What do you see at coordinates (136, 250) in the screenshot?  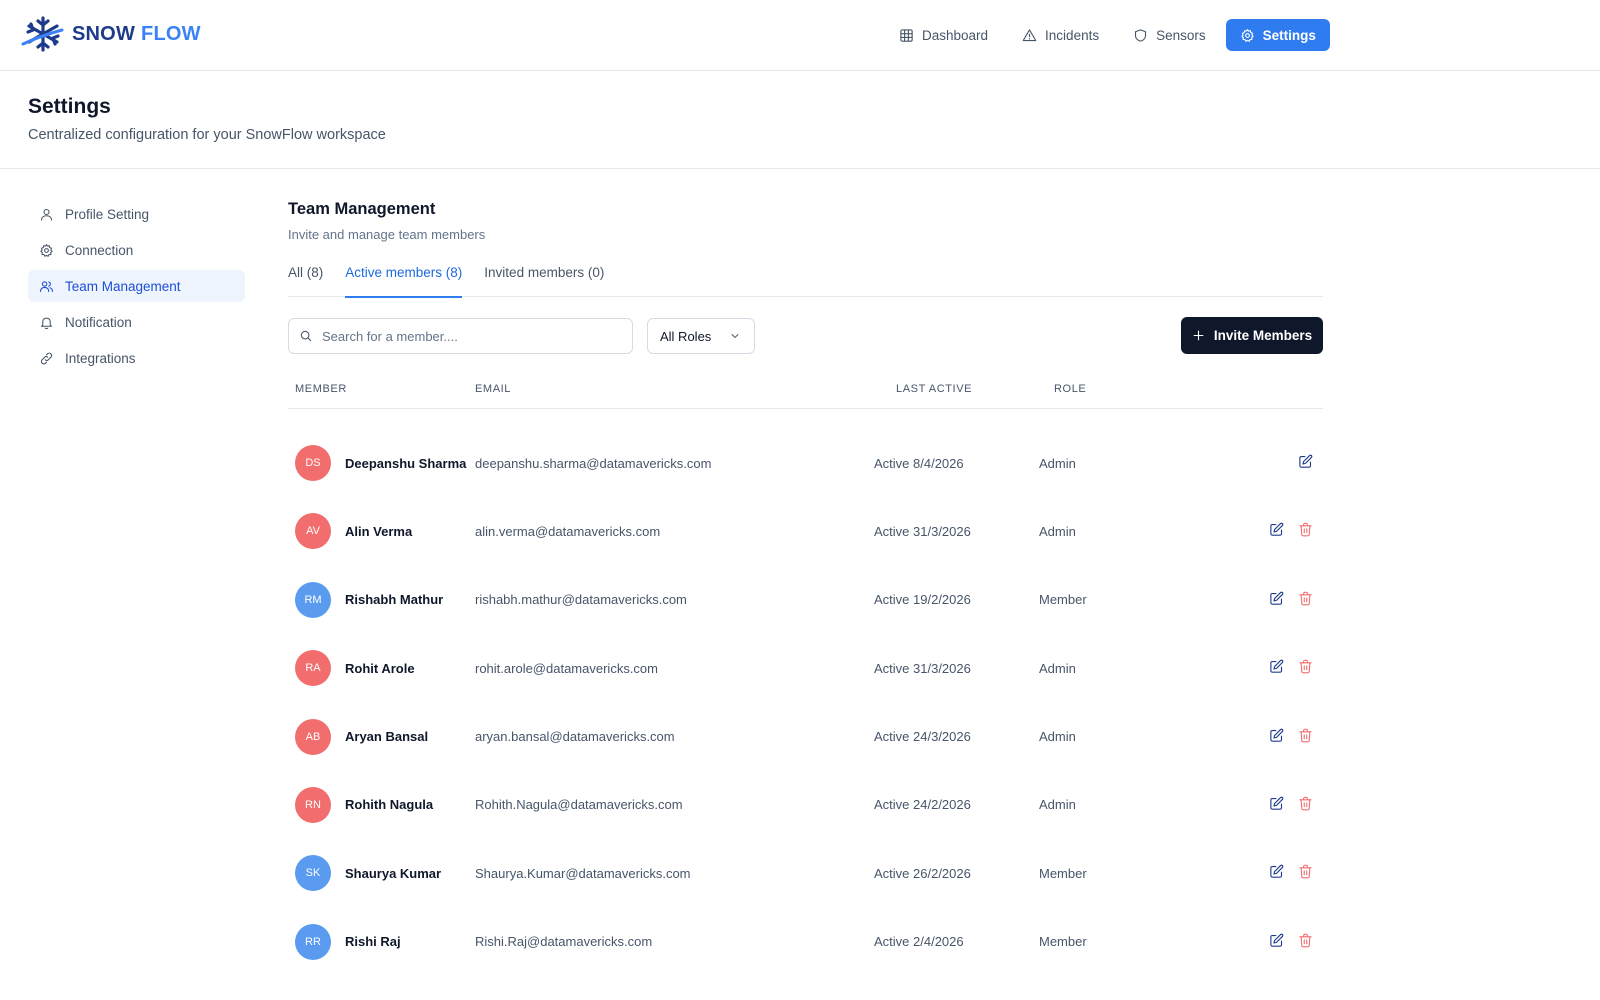 I see `sidebar-item-connection: Connection` at bounding box center [136, 250].